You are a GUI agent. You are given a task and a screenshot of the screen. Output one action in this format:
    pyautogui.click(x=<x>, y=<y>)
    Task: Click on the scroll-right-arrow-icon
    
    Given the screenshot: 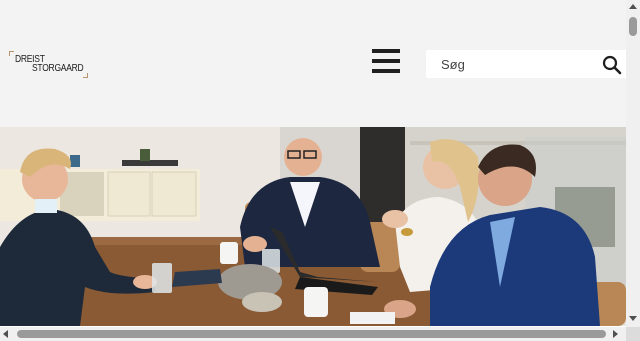 What is the action you would take?
    pyautogui.click(x=615, y=334)
    